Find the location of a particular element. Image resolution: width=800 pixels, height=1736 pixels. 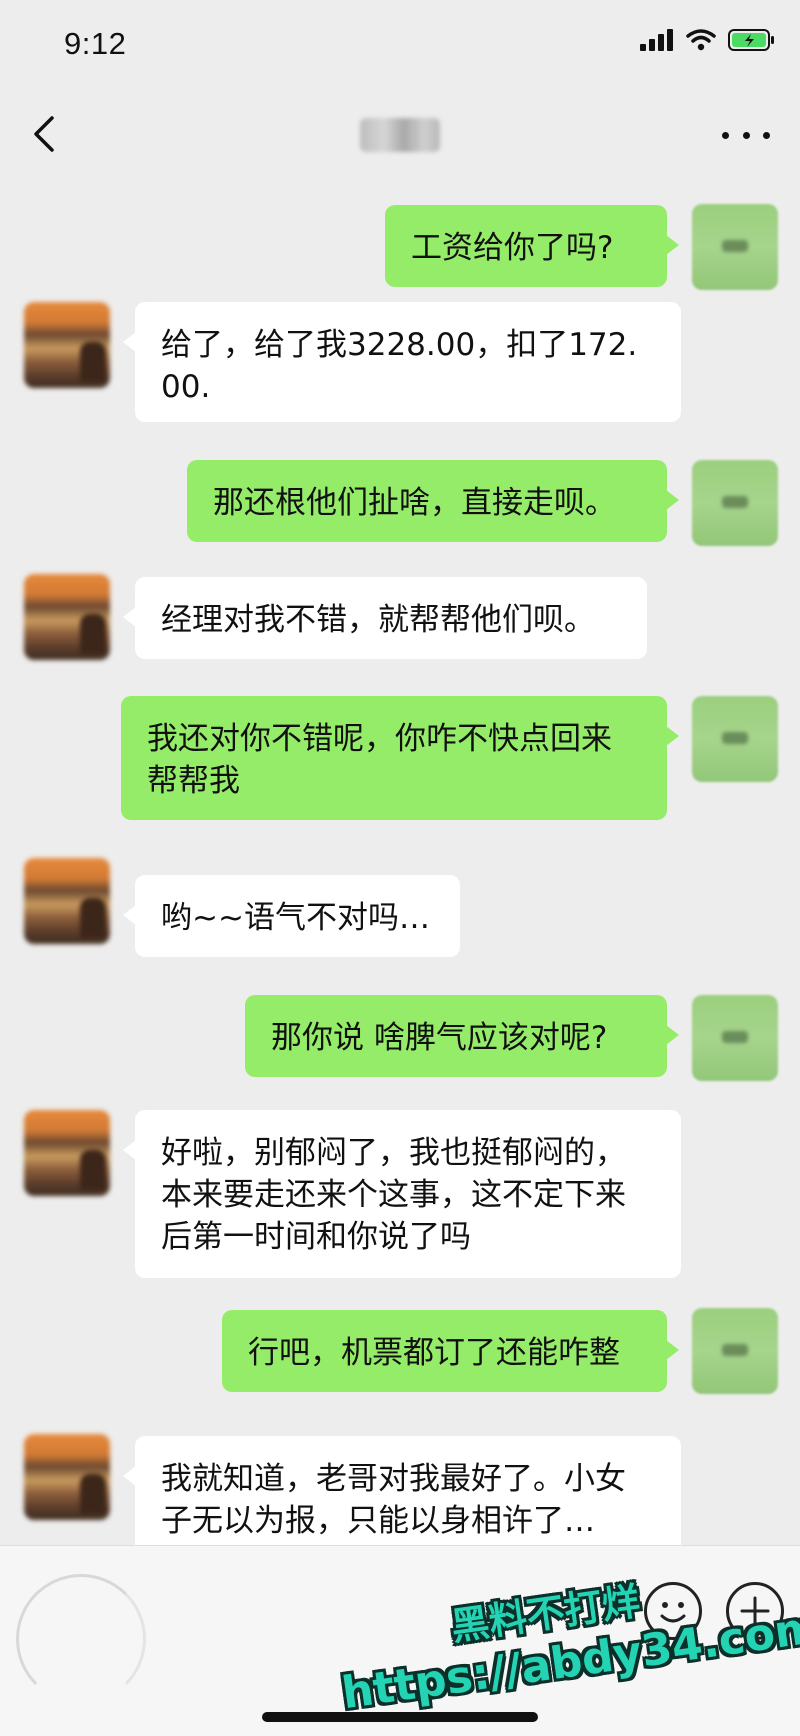

chevron-left-icon is located at coordinates (44, 134).